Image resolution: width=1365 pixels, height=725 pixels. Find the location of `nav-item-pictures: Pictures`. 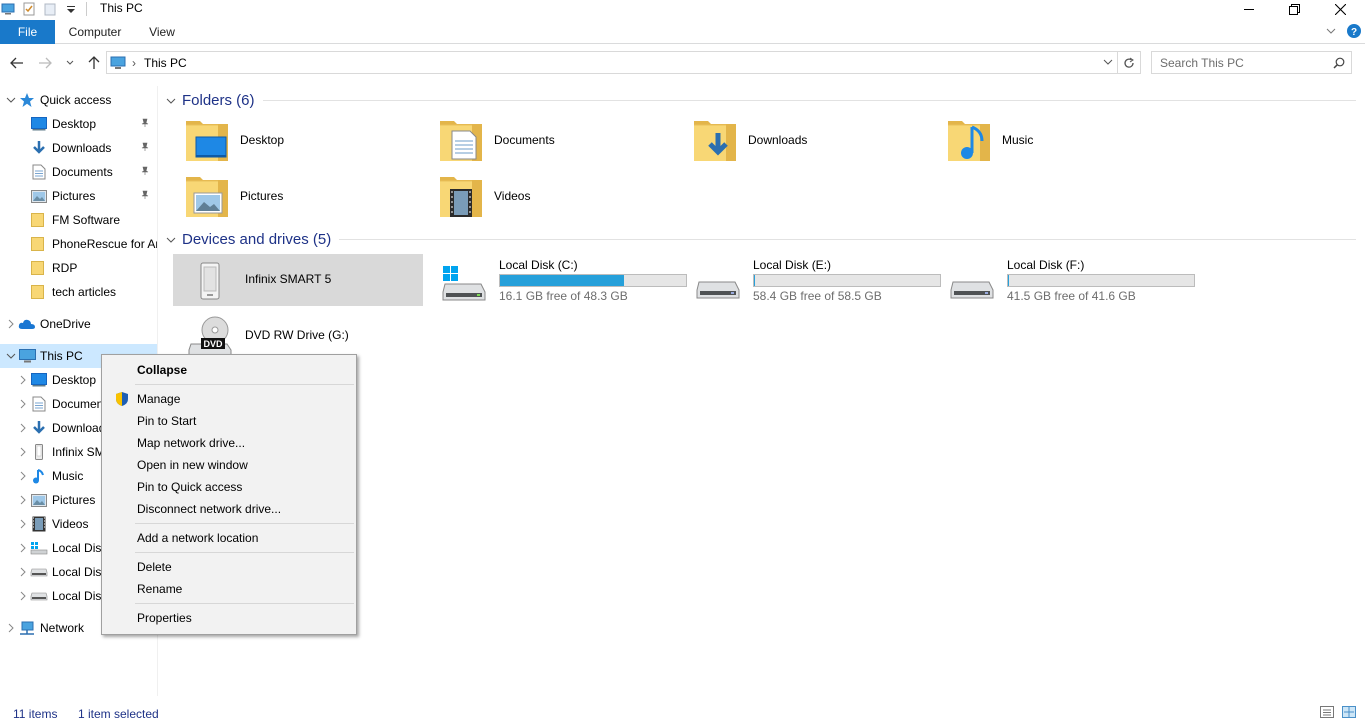

nav-item-pictures: Pictures is located at coordinates (78, 196).